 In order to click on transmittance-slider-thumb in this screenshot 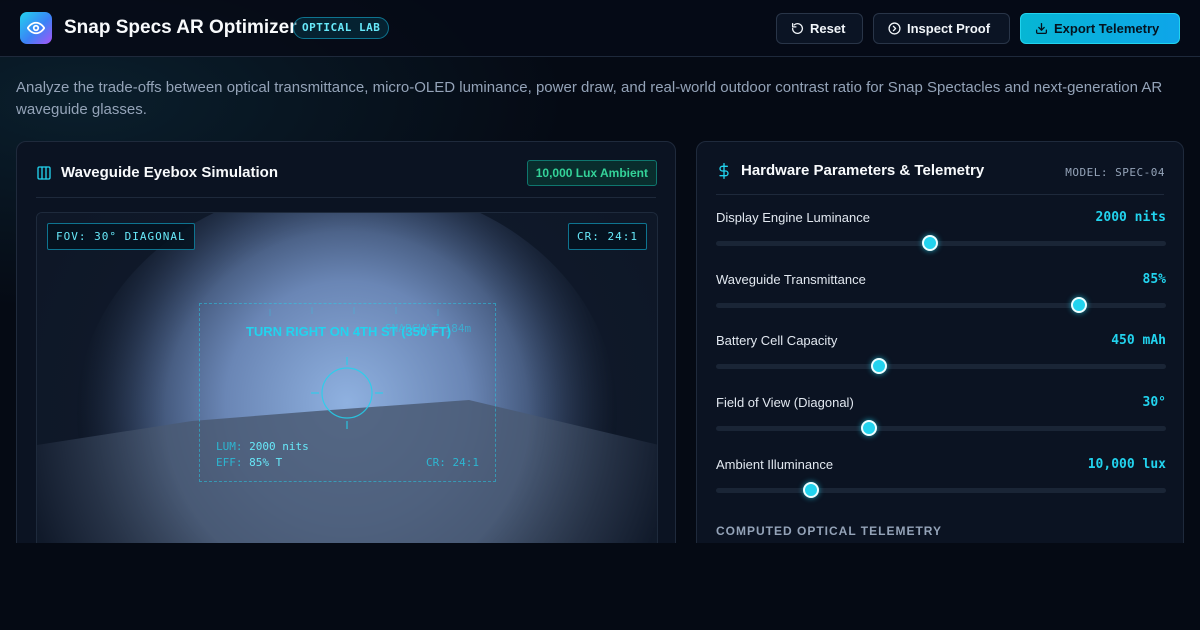, I will do `click(1079, 305)`.